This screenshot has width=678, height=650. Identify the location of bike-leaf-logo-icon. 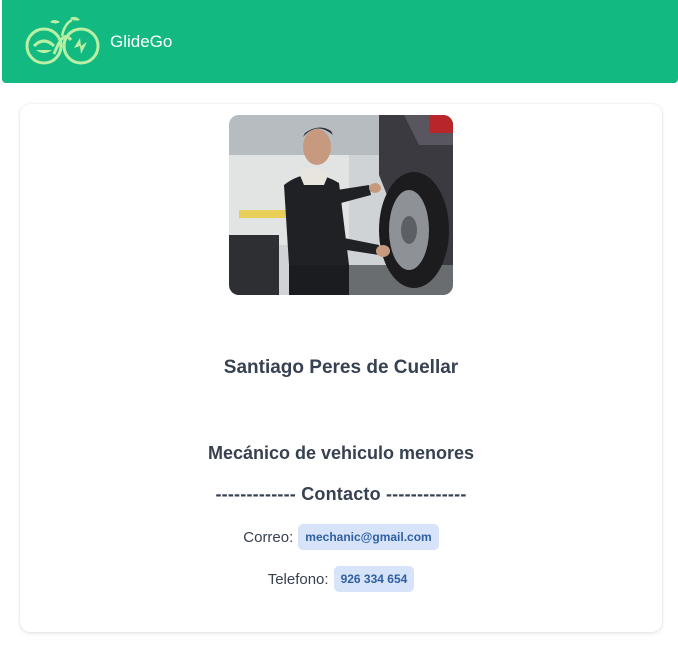
(62, 41).